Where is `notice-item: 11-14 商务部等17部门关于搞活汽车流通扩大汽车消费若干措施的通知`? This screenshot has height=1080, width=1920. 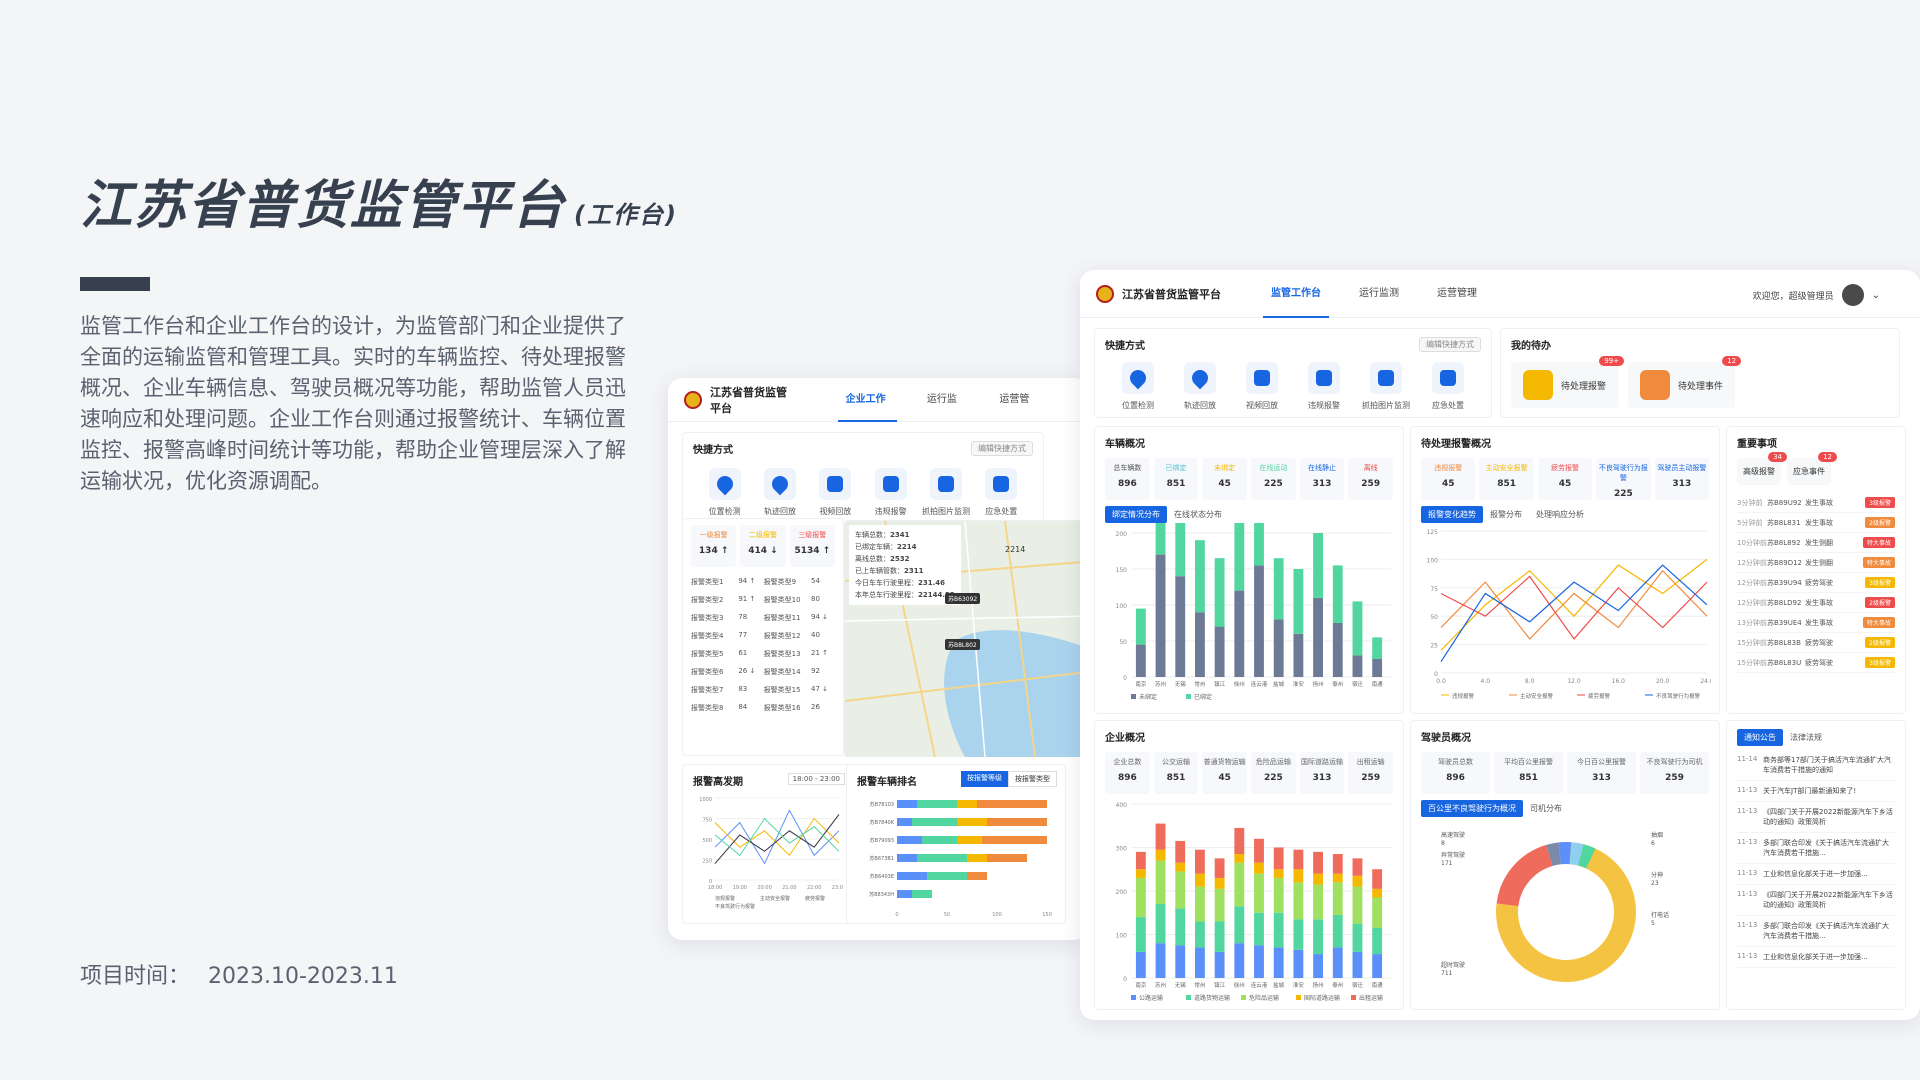
notice-item: 11-14 商务部等17部门关于搞活汽车流通扩大汽车消费若干措施的通知 is located at coordinates (1816, 765).